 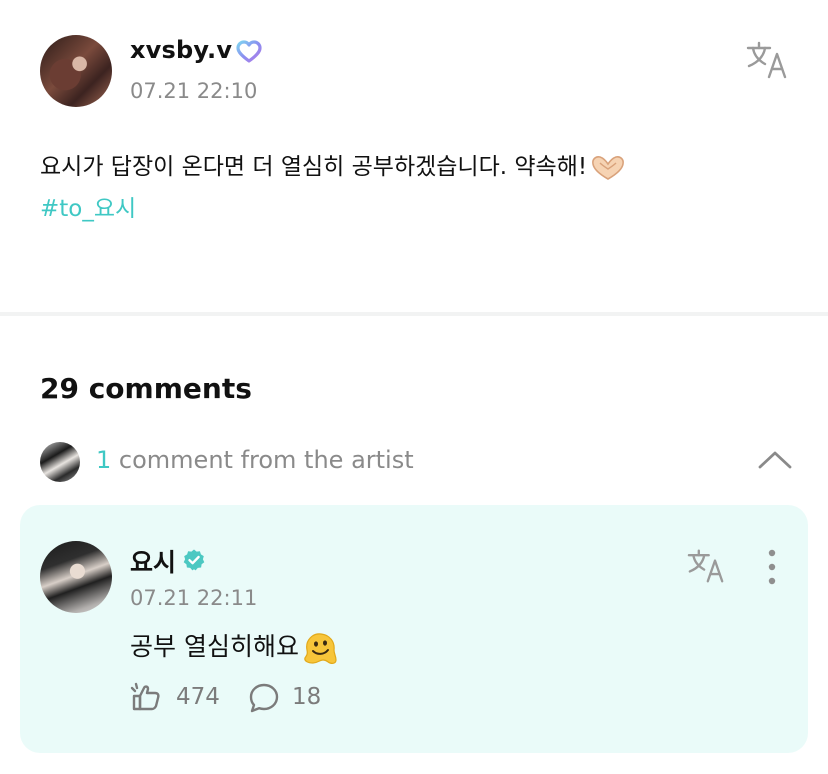 I want to click on section-divider, so click(x=414, y=314).